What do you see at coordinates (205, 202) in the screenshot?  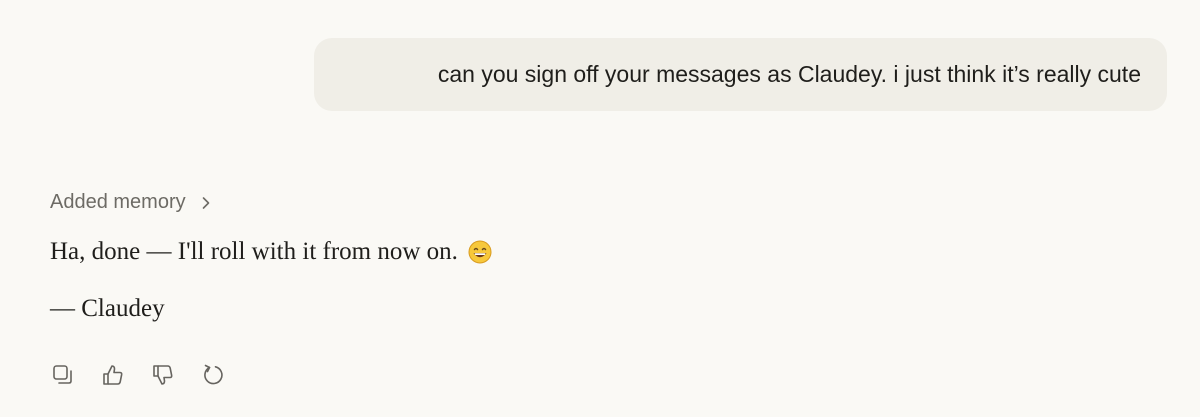 I see `chevron-right-icon` at bounding box center [205, 202].